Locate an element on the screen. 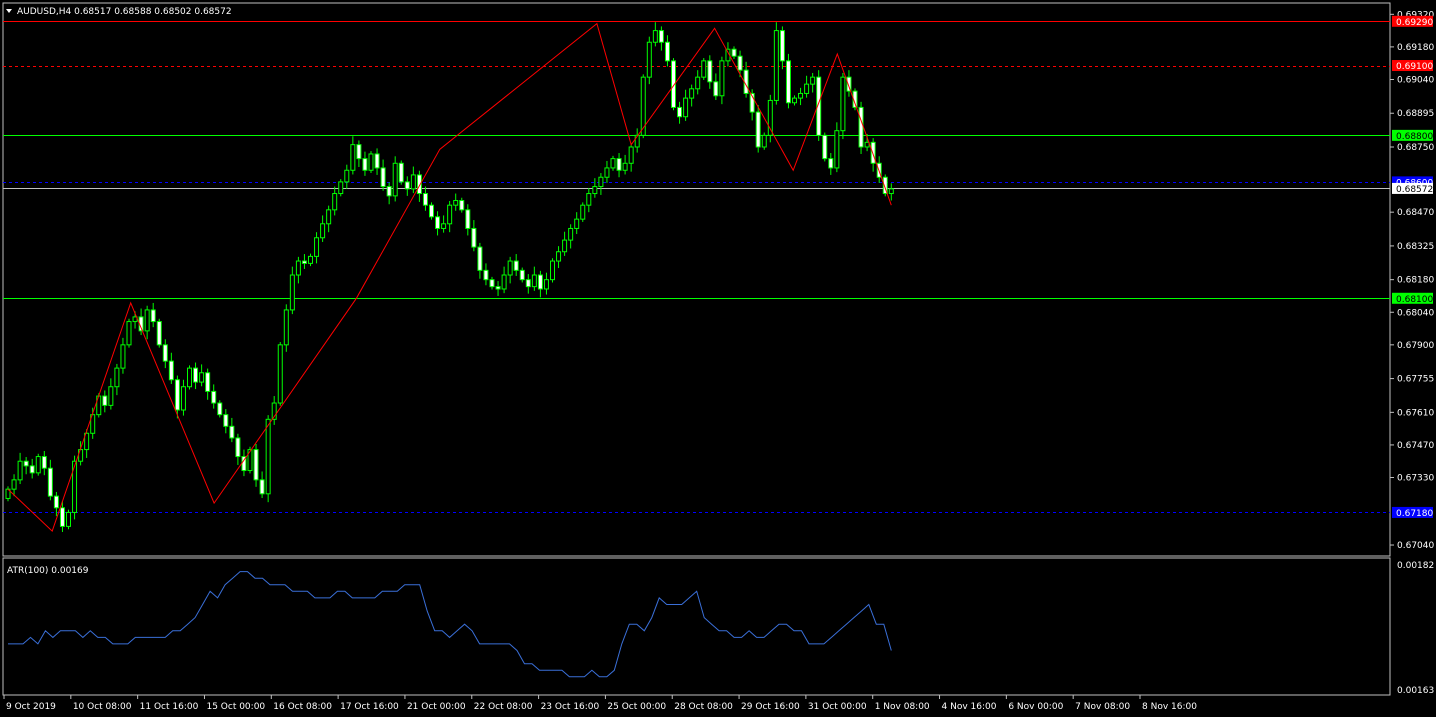 The height and width of the screenshot is (717, 1436). bid-line-tag: 0.68572 is located at coordinates (1412, 188).